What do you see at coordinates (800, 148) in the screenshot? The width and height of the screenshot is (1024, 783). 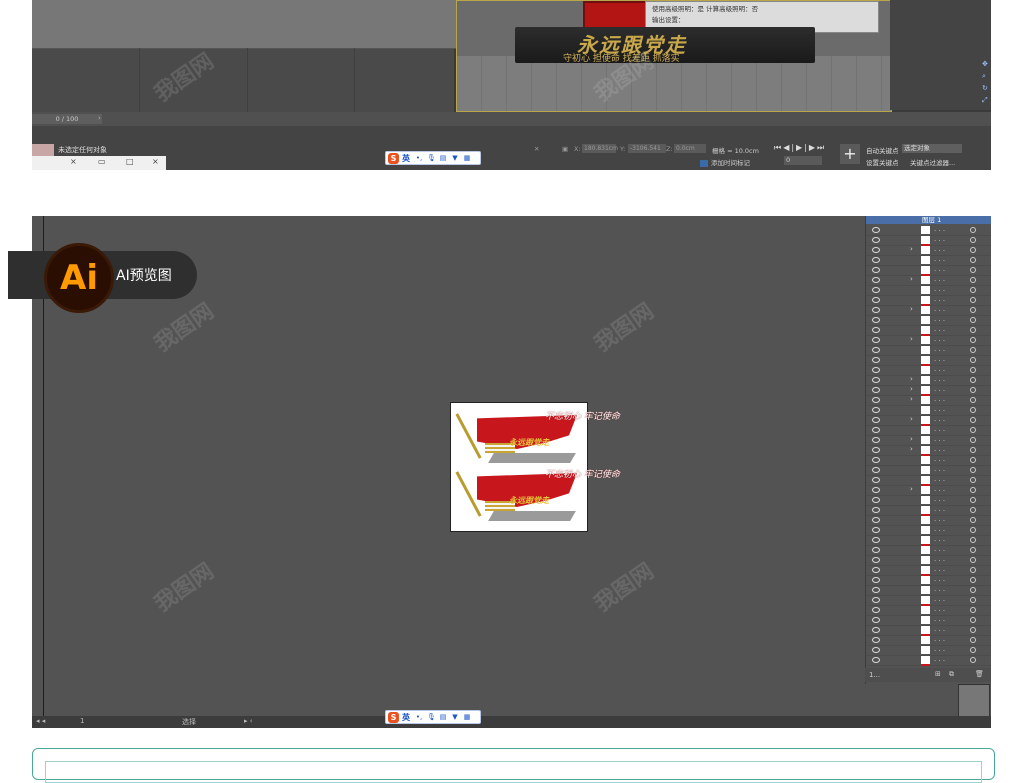 I see `playback-controls: ⏮◀|▶|▶⏭` at bounding box center [800, 148].